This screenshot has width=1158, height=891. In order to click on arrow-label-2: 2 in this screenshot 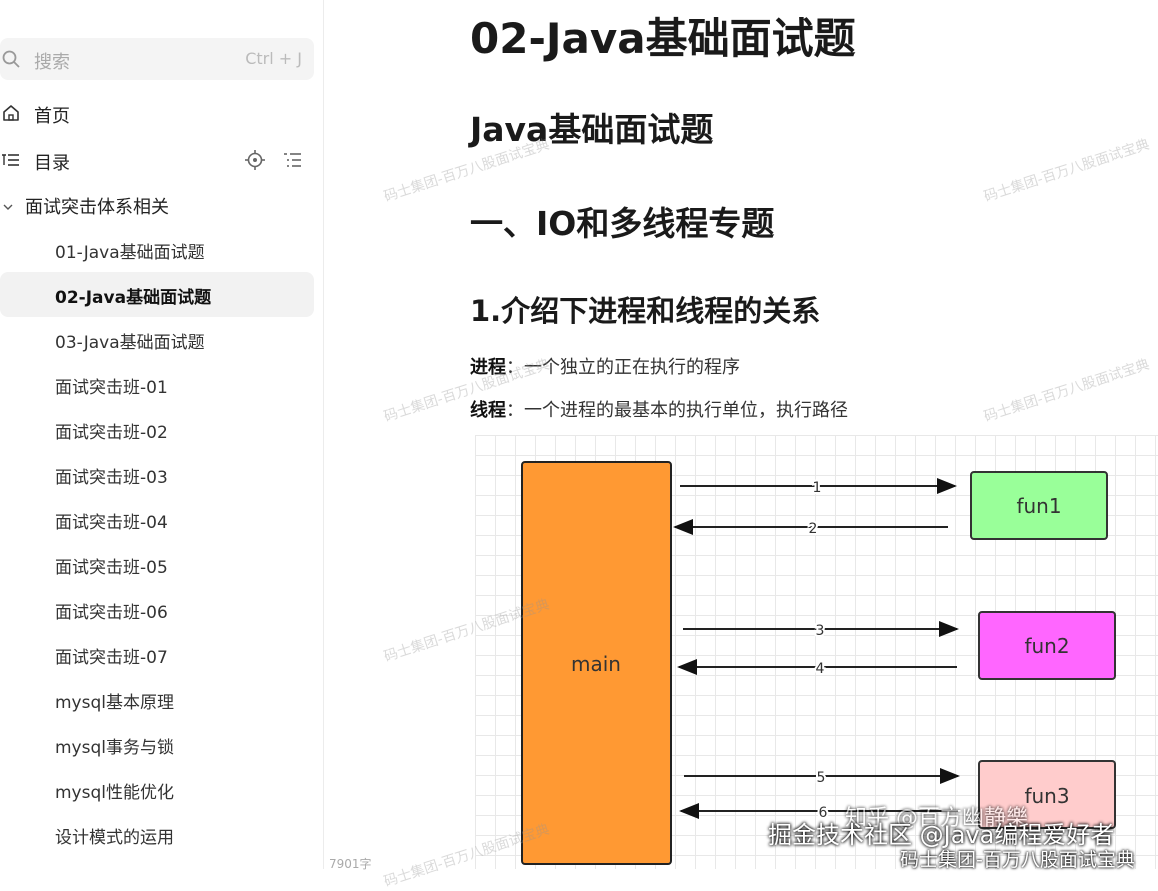, I will do `click(813, 529)`.